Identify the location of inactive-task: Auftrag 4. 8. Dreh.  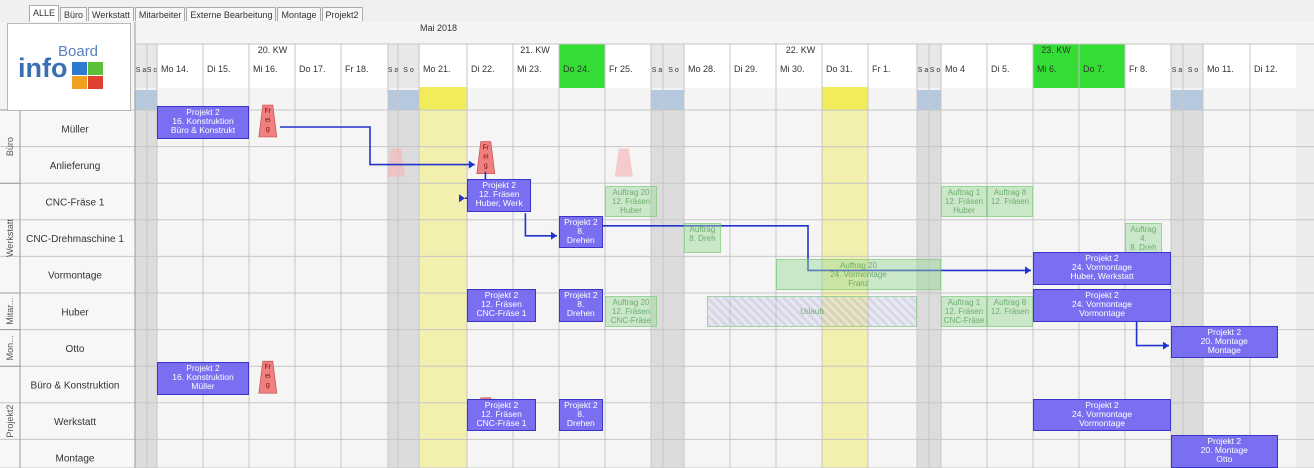
(1143, 238).